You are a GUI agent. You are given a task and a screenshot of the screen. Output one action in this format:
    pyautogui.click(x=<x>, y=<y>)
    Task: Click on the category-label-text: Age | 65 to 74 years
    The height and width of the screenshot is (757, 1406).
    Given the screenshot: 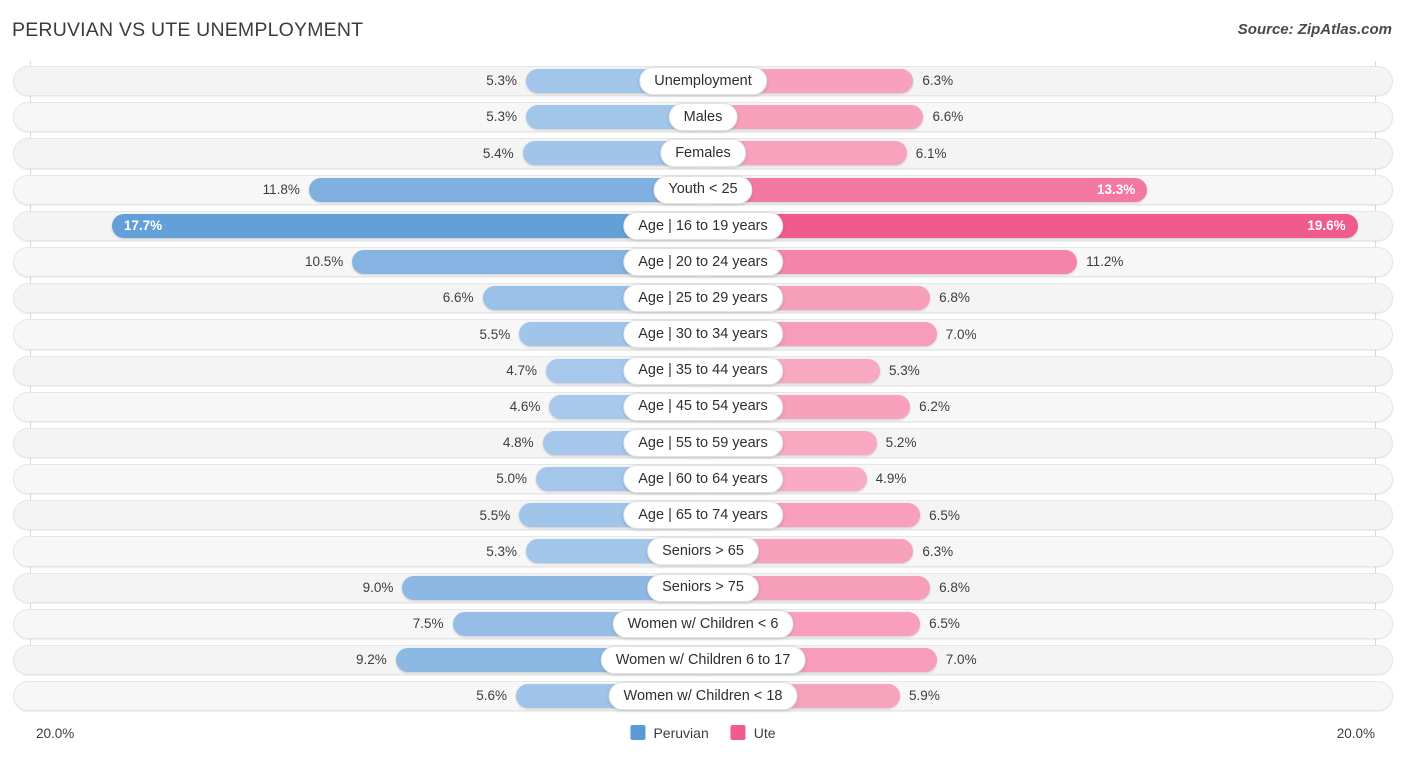 What is the action you would take?
    pyautogui.click(x=703, y=515)
    